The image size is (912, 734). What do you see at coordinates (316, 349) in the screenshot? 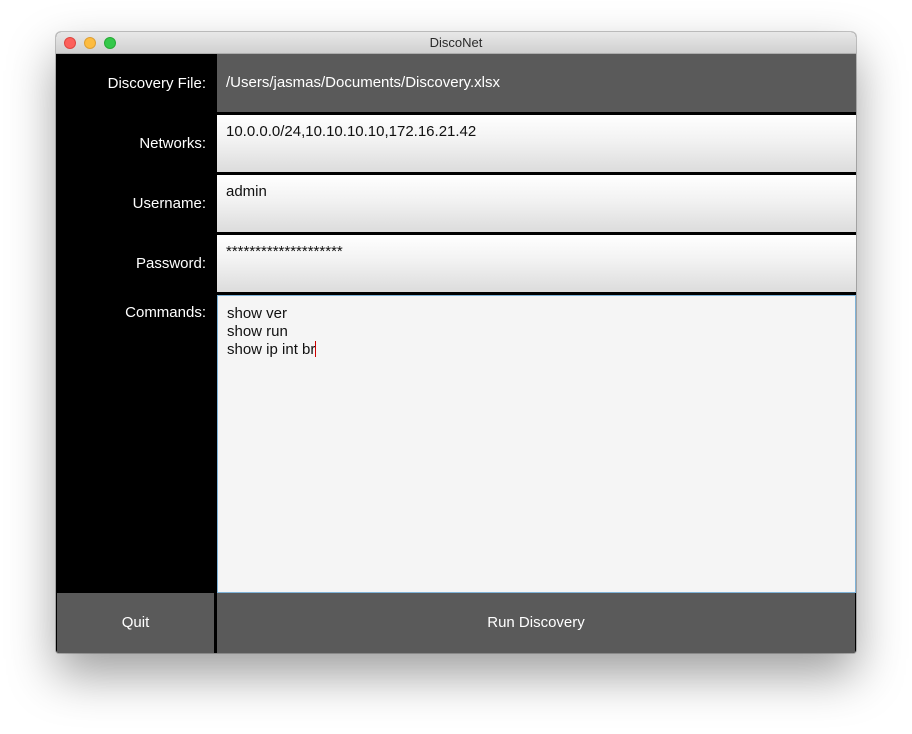
I see `text-cursor` at bounding box center [316, 349].